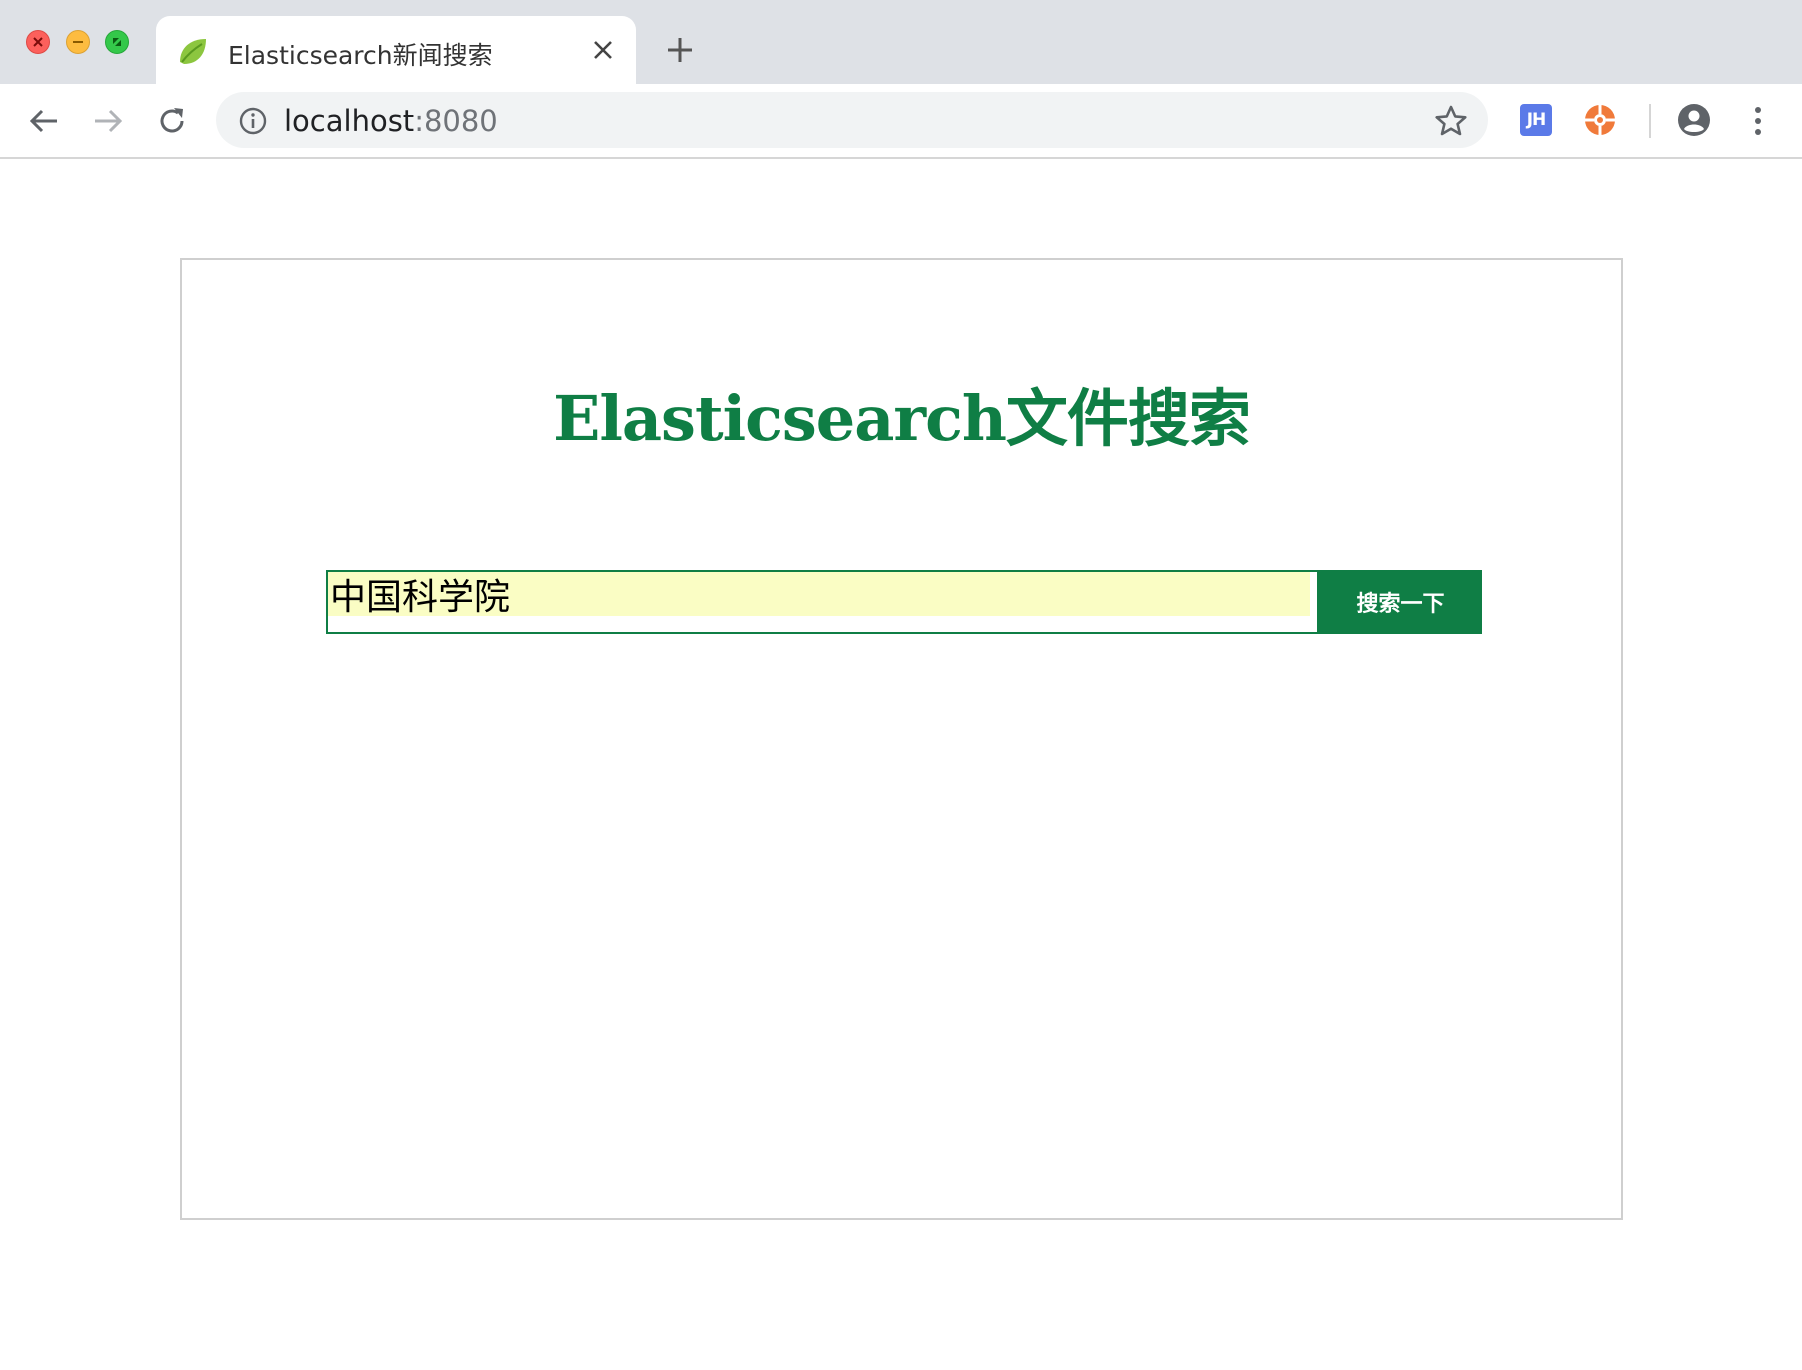 This screenshot has width=1802, height=1370. I want to click on browser-toolbar: localhost:8080 JH, so click(901, 121).